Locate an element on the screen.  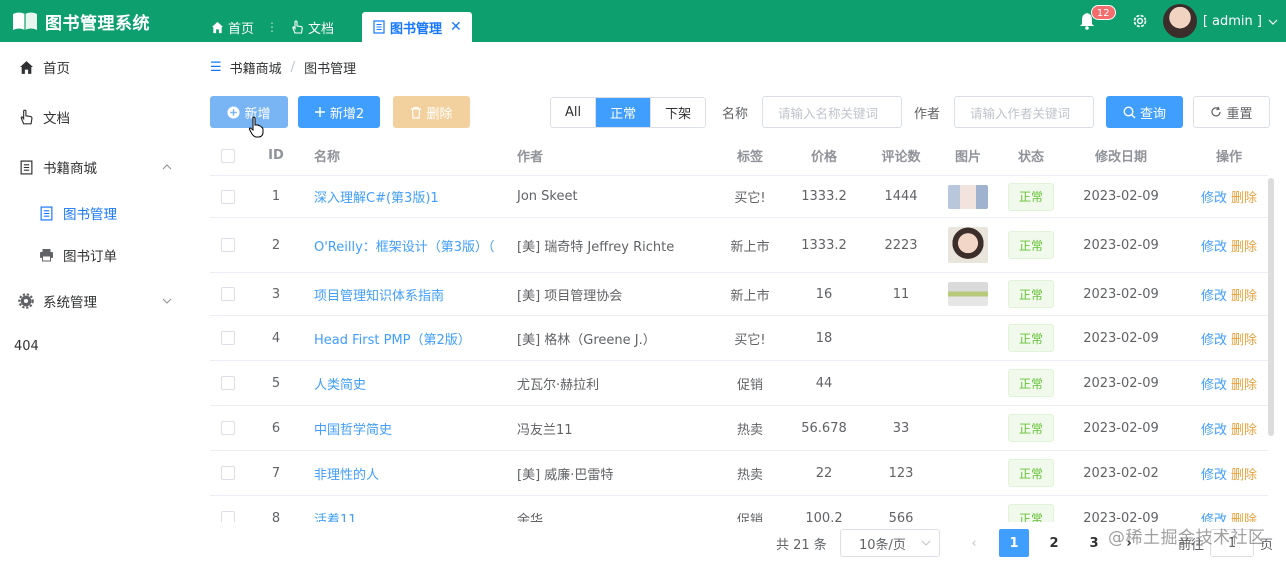
cell-price: 16 is located at coordinates (824, 294).